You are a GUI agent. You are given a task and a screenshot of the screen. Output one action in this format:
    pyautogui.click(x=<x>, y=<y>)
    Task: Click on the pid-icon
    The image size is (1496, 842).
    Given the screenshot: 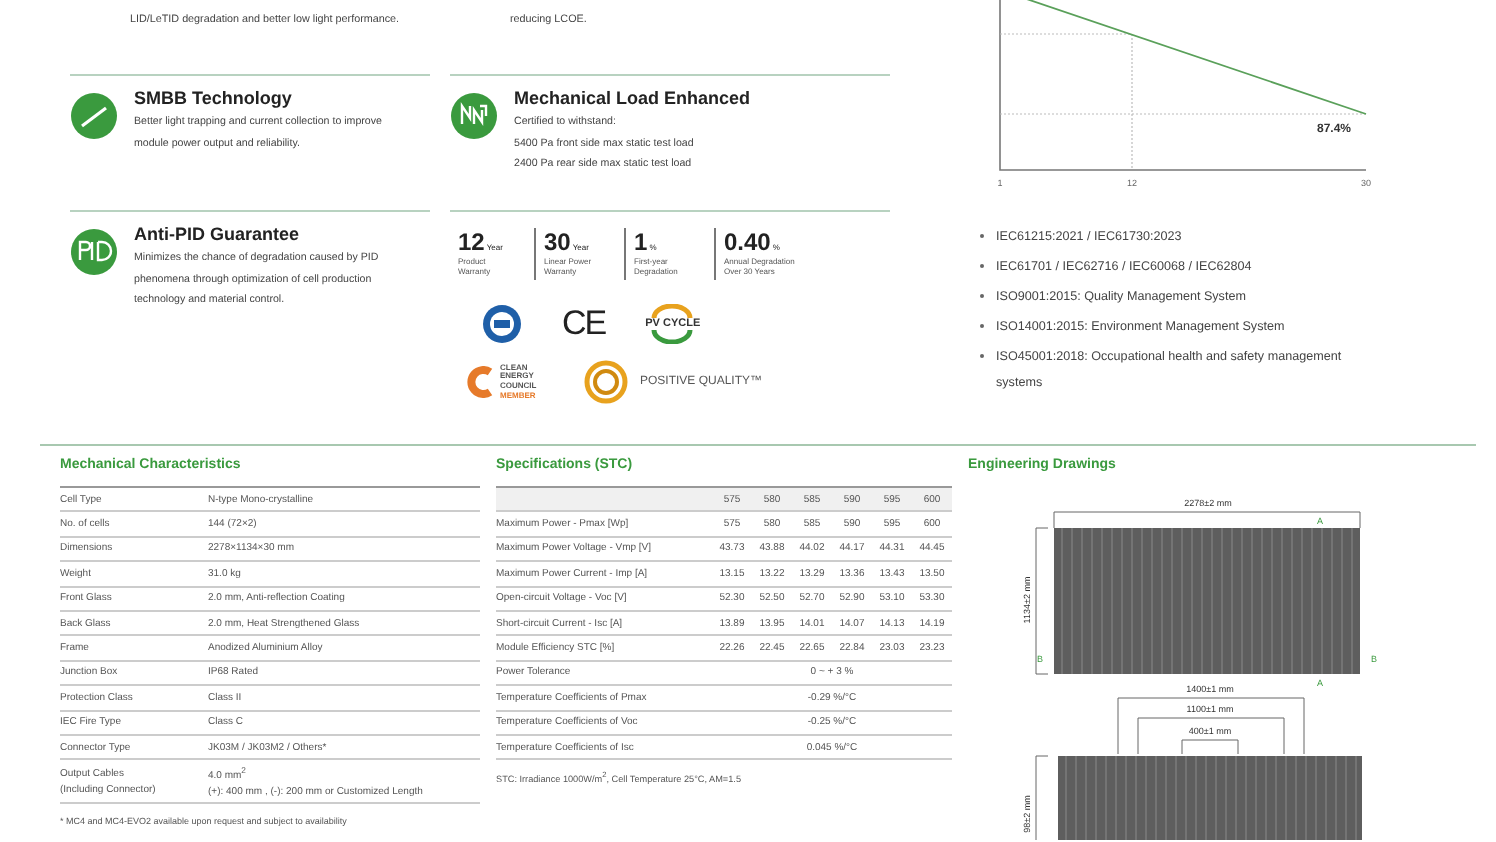 What is the action you would take?
    pyautogui.click(x=94, y=252)
    